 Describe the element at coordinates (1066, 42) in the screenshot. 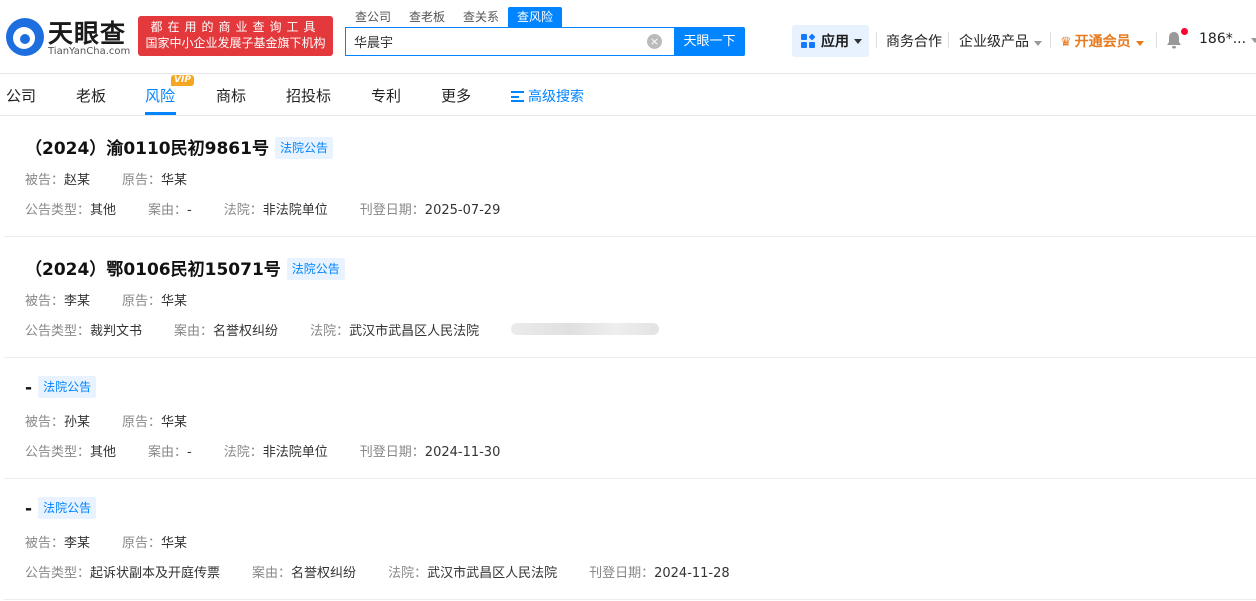

I see `crown-icon: ♛` at that location.